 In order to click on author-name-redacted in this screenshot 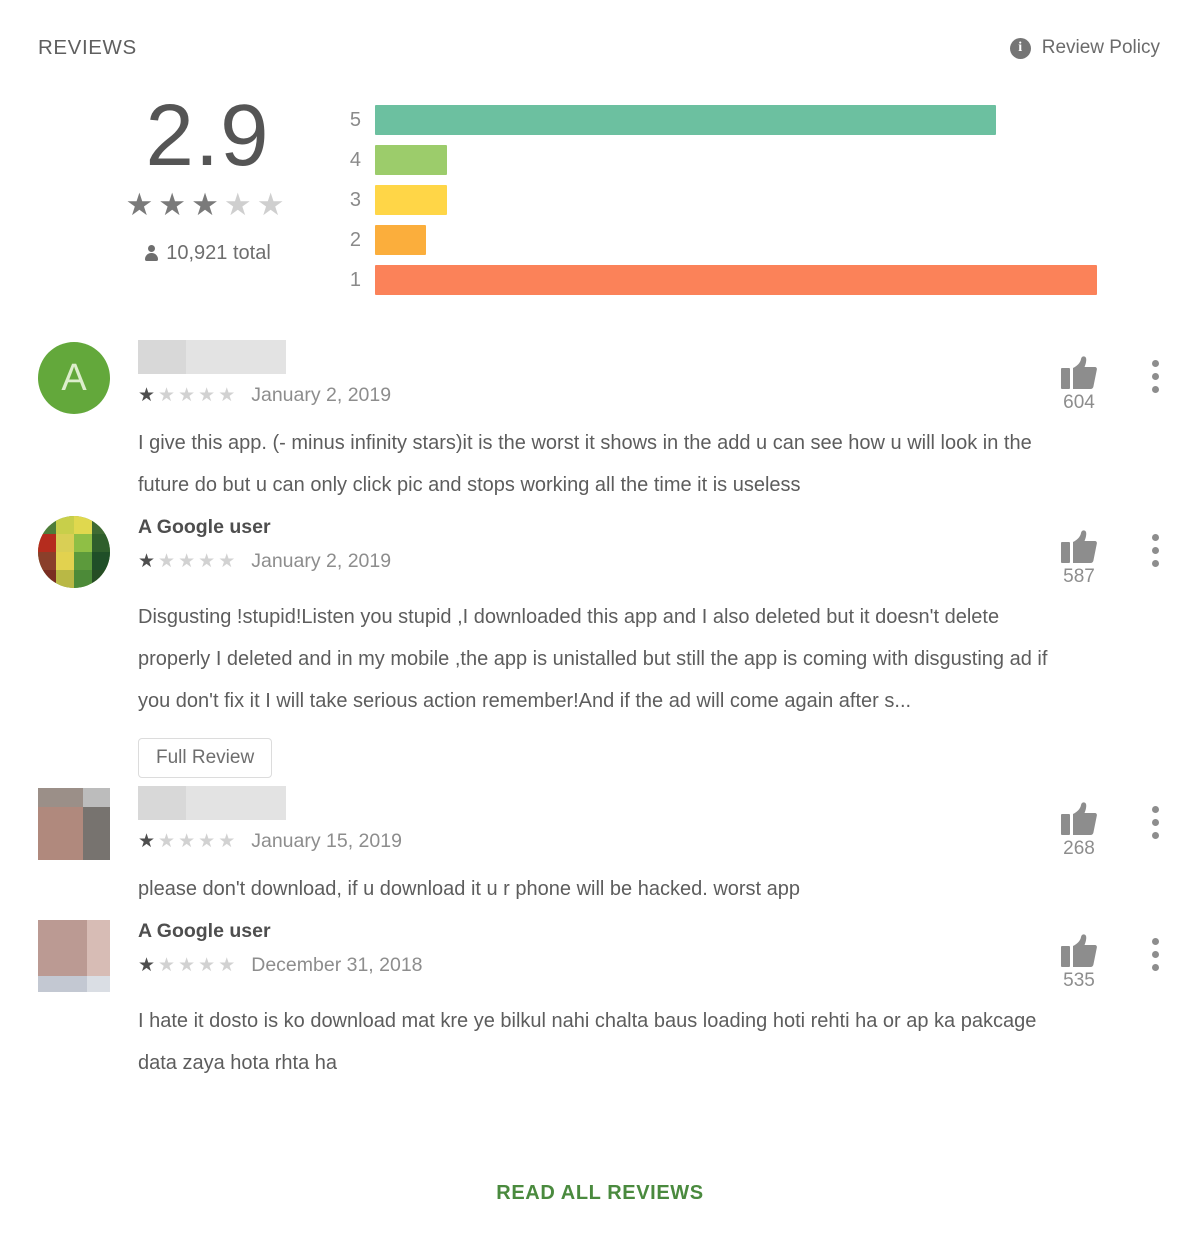, I will do `click(212, 803)`.